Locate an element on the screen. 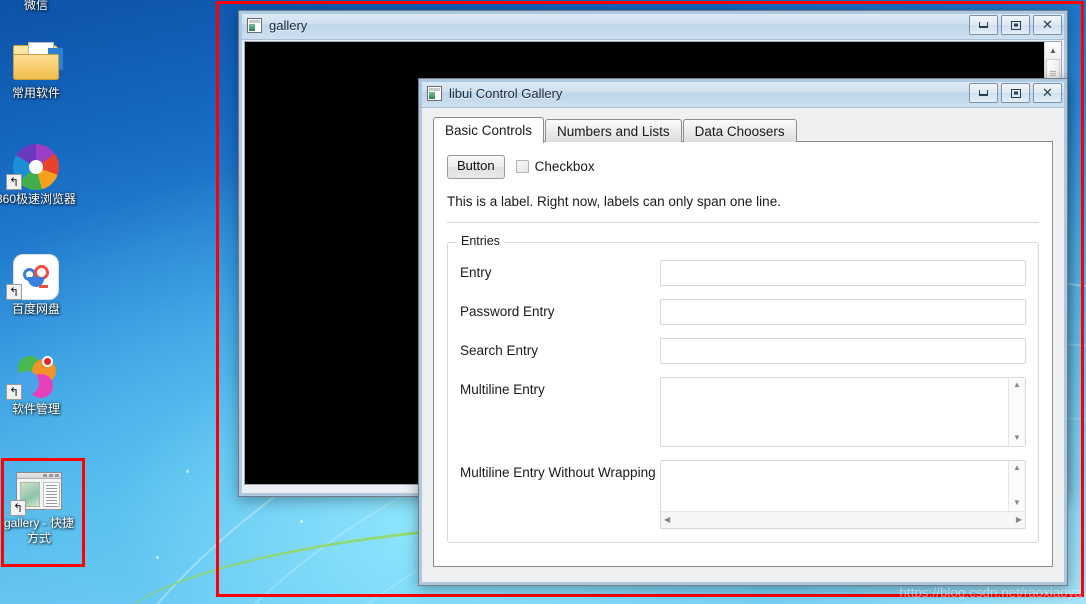  desktop-icon-label: 百度网盘 is located at coordinates (35, 309).